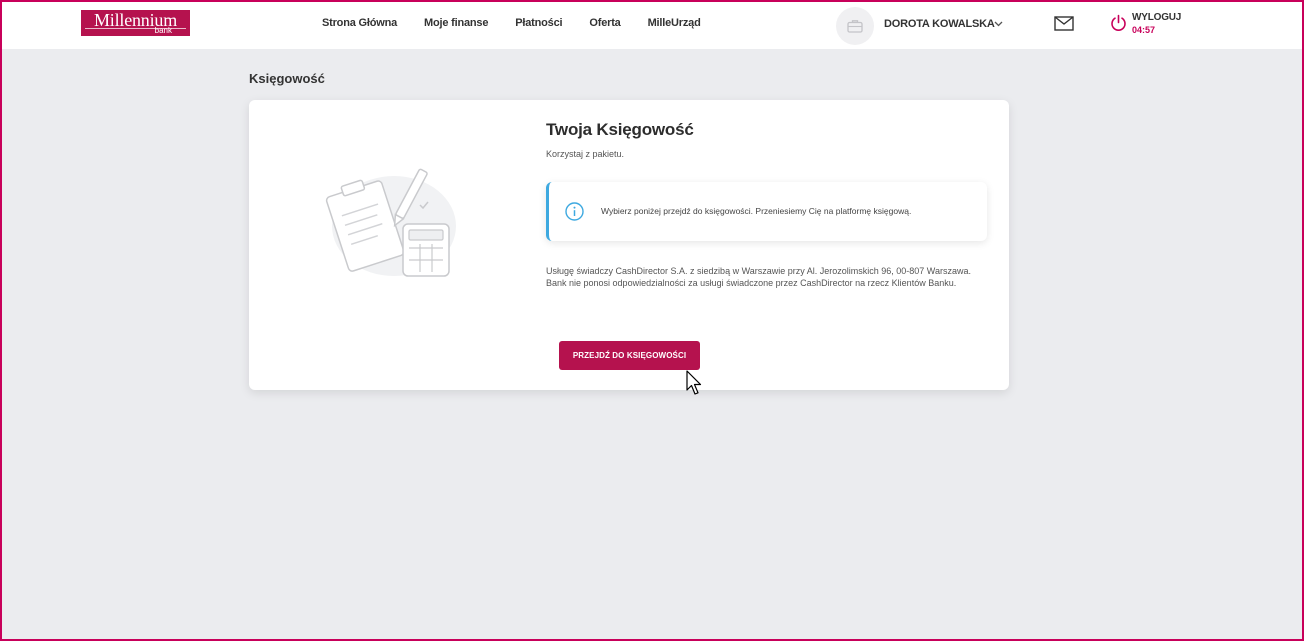 The width and height of the screenshot is (1304, 641). I want to click on user-name: DOROTA KOWALSKA, so click(939, 24).